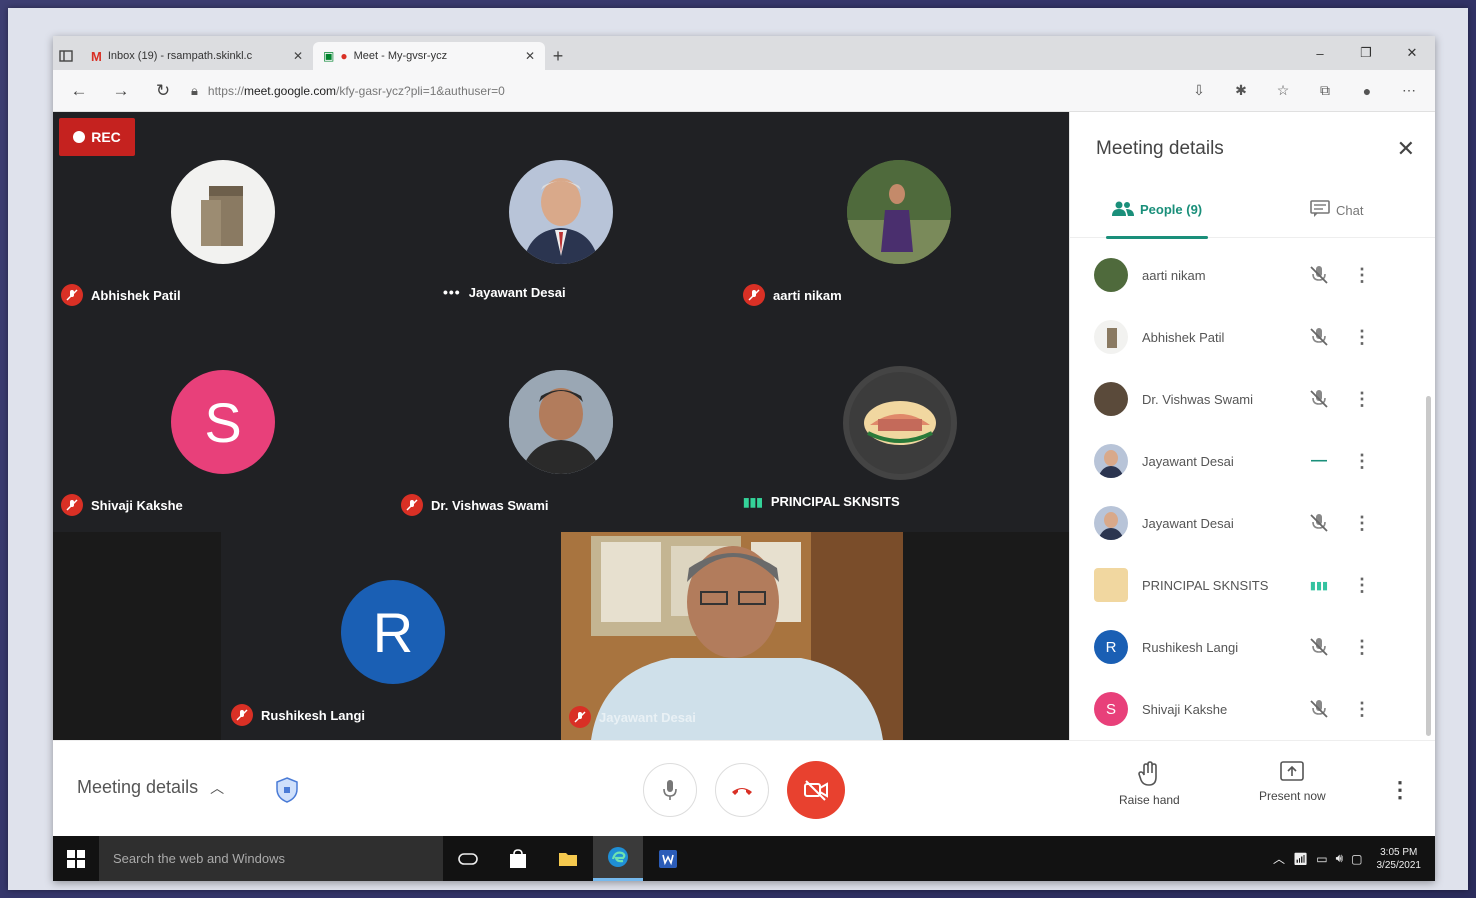  What do you see at coordinates (222, 217) in the screenshot?
I see `participant-tile: Abhishek Patil` at bounding box center [222, 217].